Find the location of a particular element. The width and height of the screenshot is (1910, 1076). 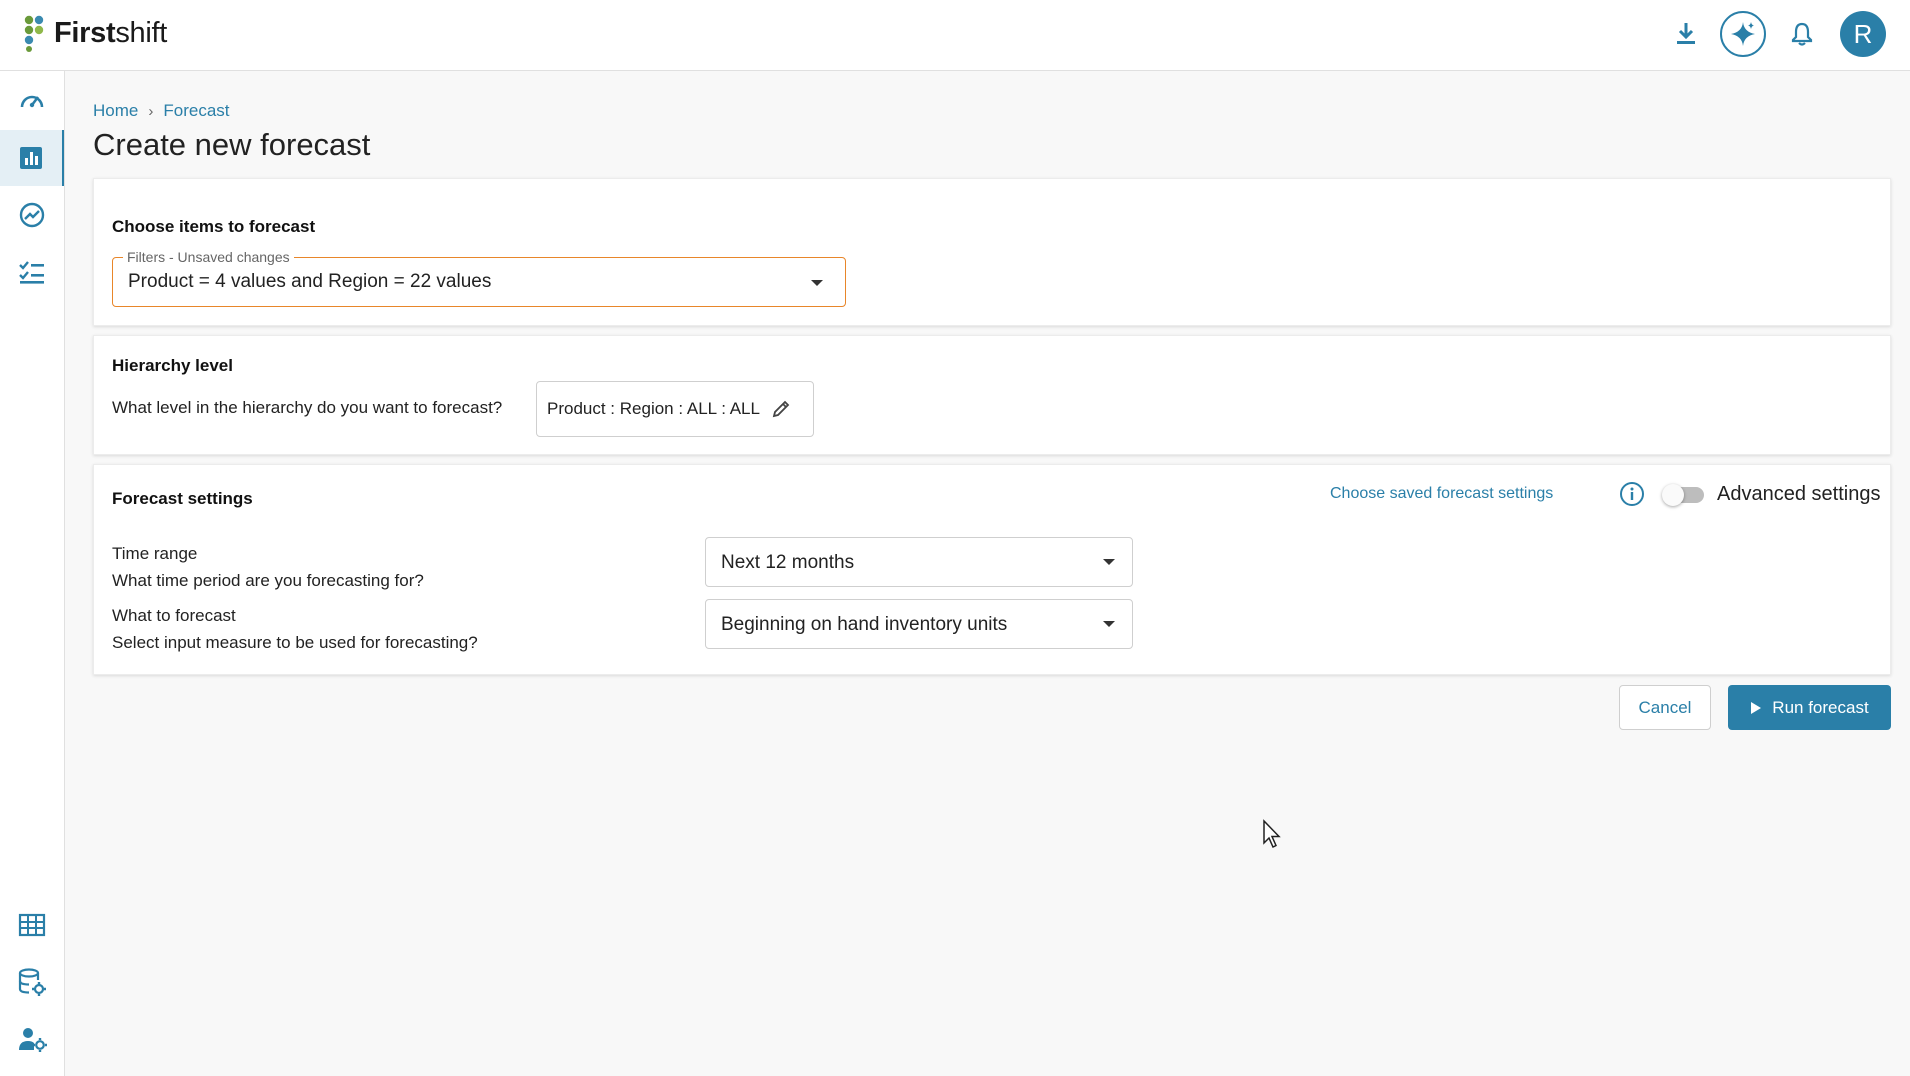

checklist-icon is located at coordinates (31, 272).